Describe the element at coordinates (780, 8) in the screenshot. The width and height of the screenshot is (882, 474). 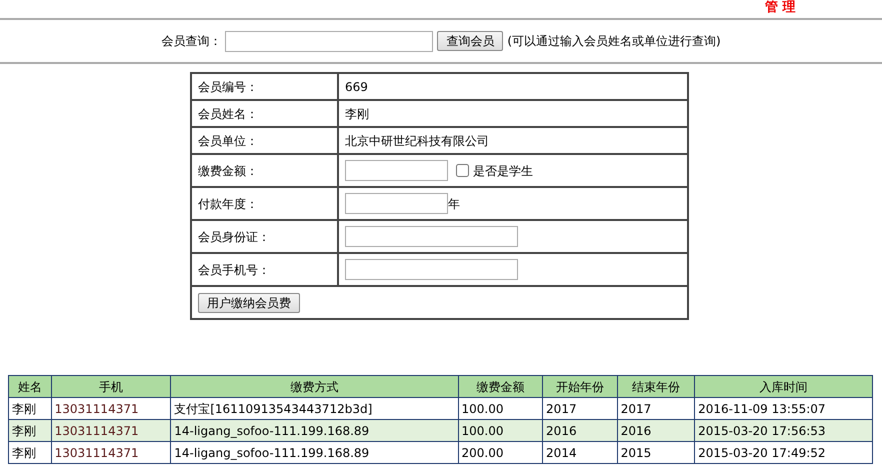
I see `header-title: 管 理` at that location.